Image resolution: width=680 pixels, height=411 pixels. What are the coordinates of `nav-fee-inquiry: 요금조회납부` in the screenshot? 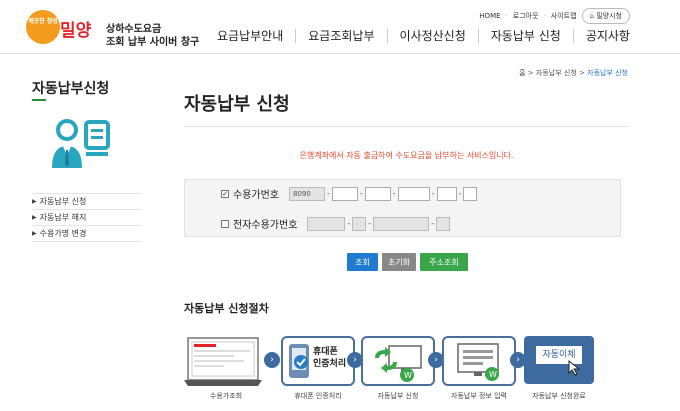 It's located at (340, 36).